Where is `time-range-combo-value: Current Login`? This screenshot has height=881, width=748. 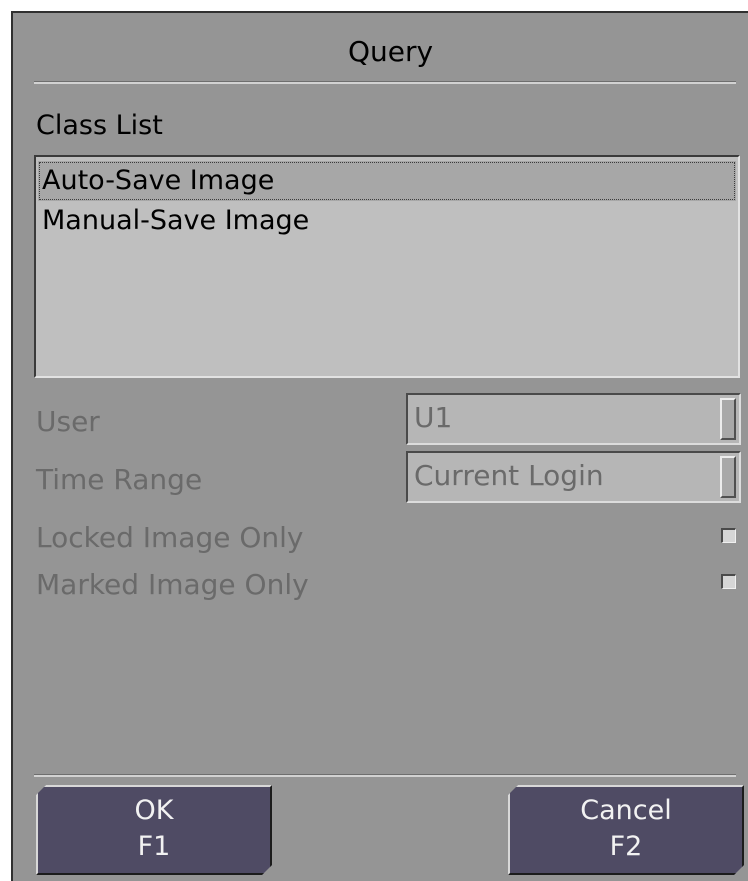
time-range-combo-value: Current Login is located at coordinates (509, 475).